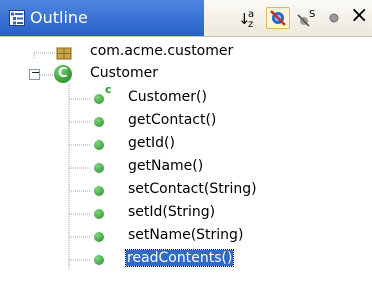 Image resolution: width=372 pixels, height=286 pixels. What do you see at coordinates (179, 258) in the screenshot?
I see `member-label: readContents()` at bounding box center [179, 258].